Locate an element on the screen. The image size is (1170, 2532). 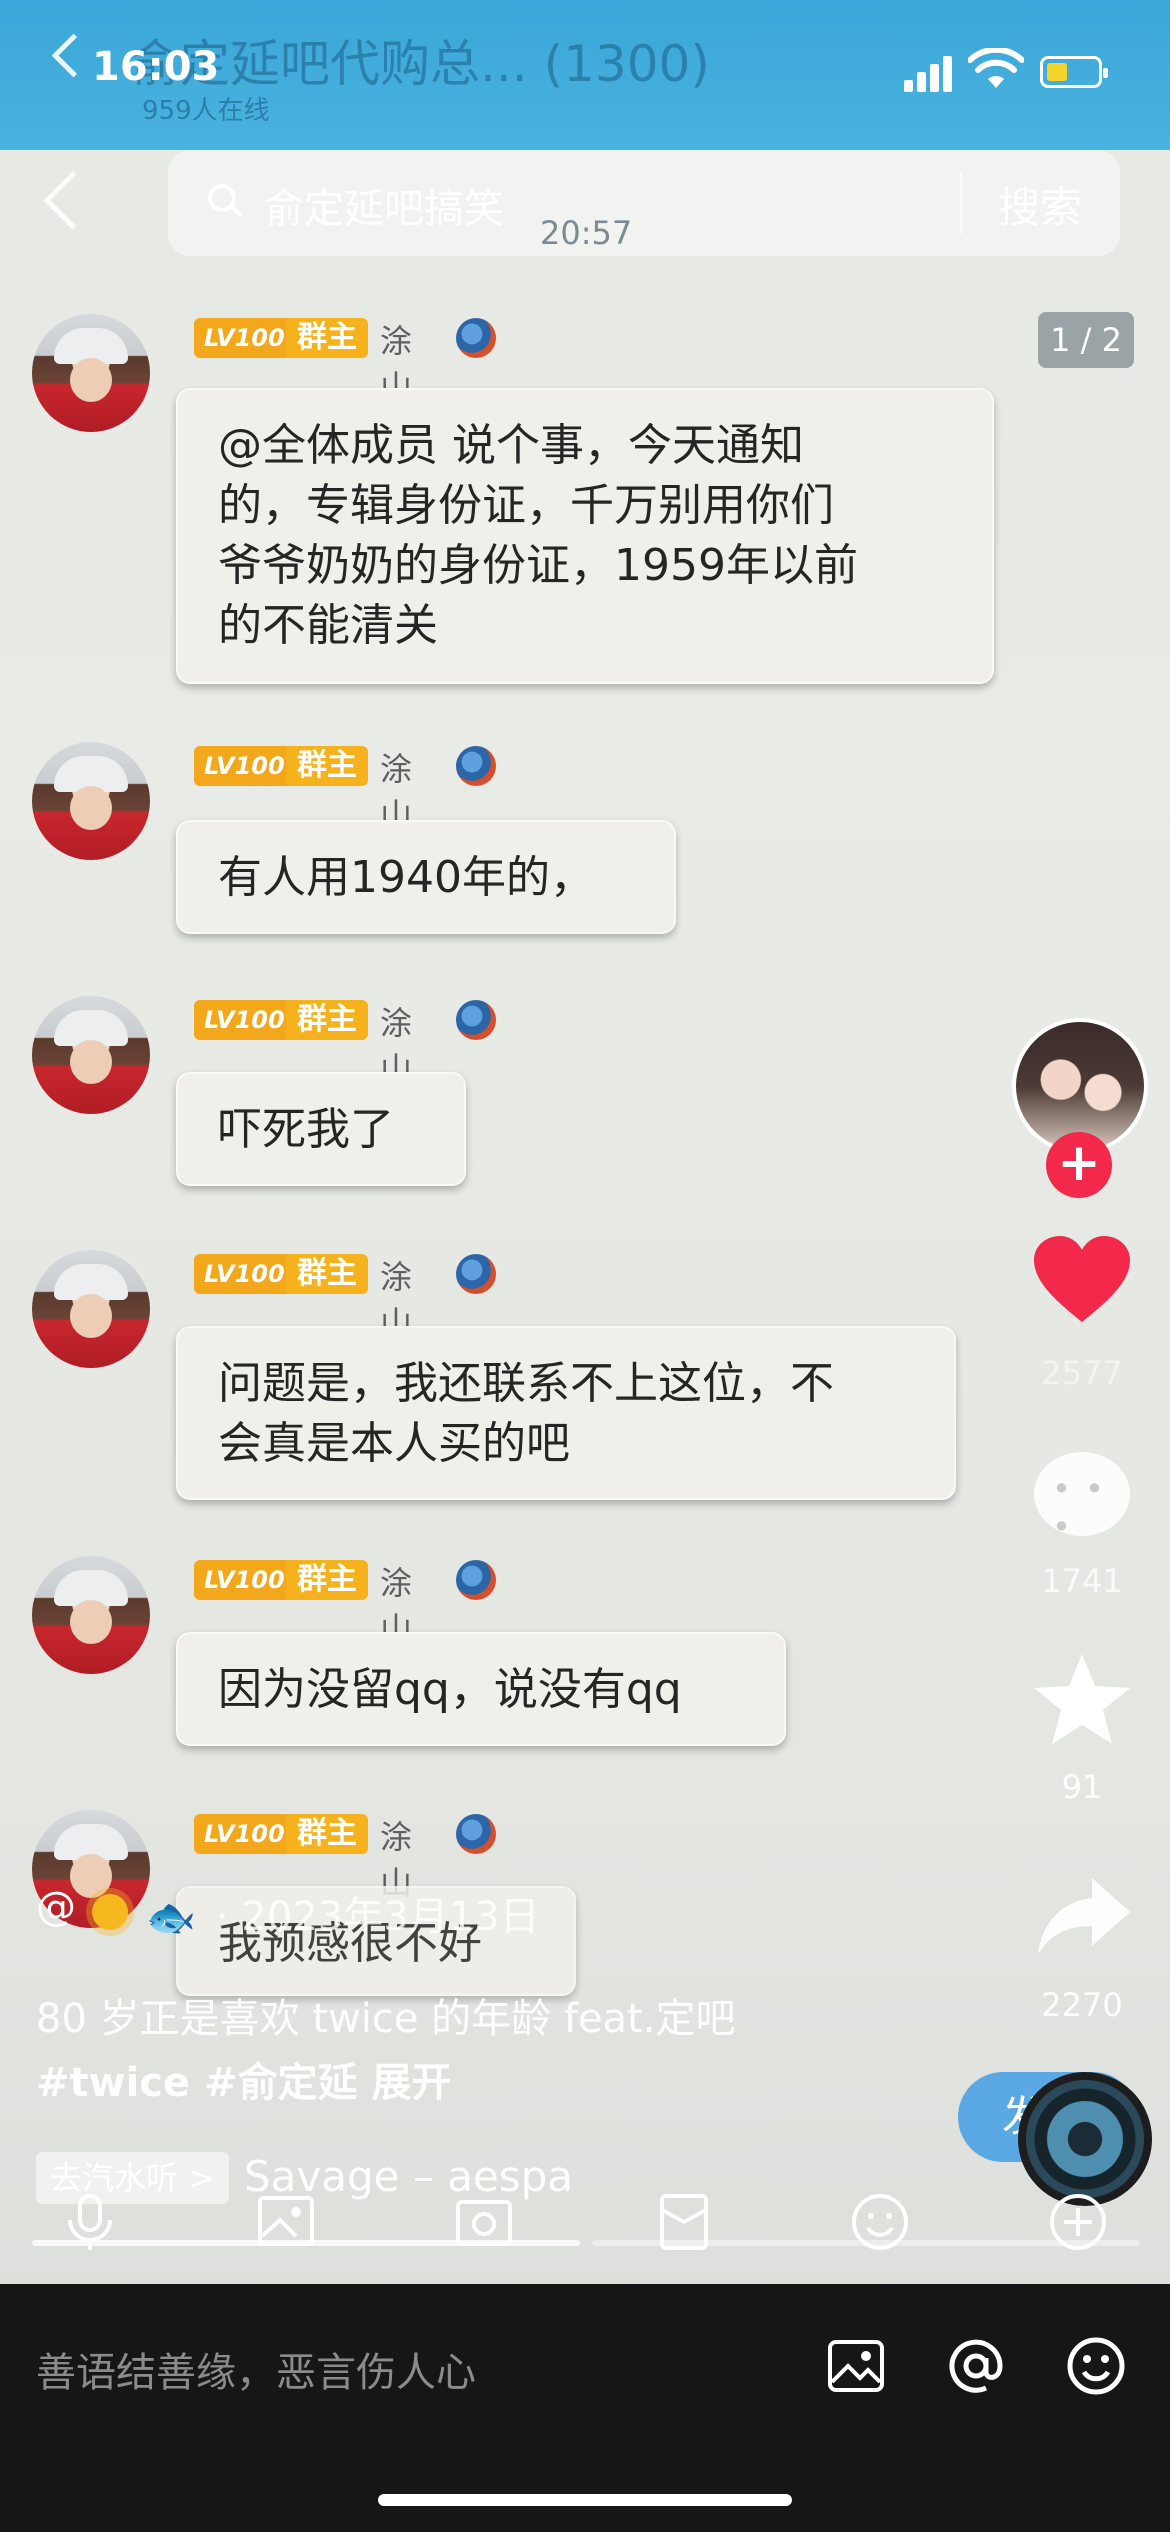
status-bar: 俞定延吧代购总... (1300) 959人在线 16:03 is located at coordinates (585, 75).